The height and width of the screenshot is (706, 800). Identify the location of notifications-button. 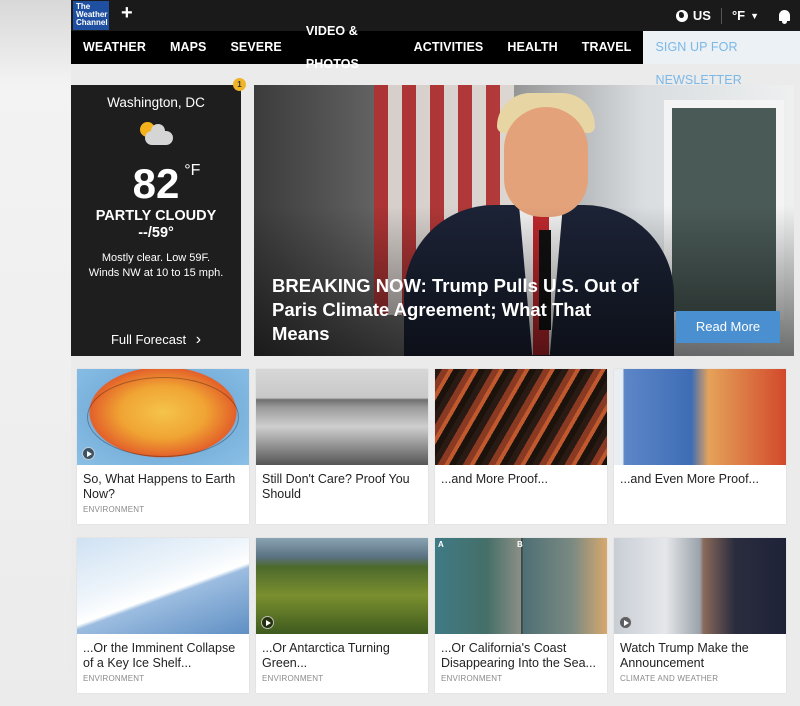
(784, 17).